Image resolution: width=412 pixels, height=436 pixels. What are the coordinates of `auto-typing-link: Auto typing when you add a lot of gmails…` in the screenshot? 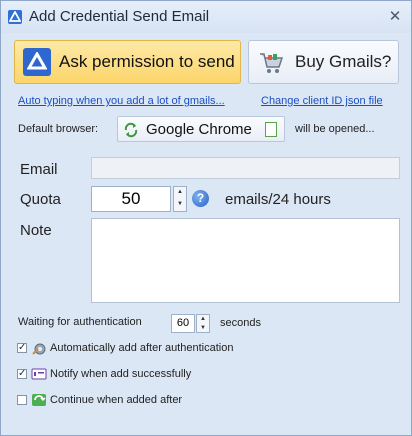 It's located at (121, 101).